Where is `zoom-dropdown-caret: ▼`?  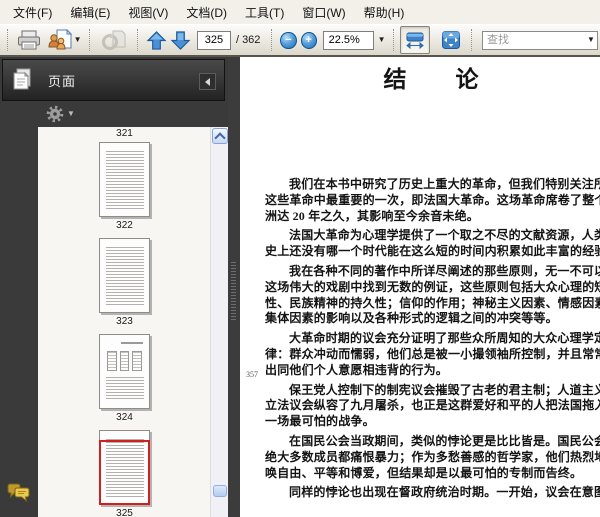 zoom-dropdown-caret: ▼ is located at coordinates (382, 40).